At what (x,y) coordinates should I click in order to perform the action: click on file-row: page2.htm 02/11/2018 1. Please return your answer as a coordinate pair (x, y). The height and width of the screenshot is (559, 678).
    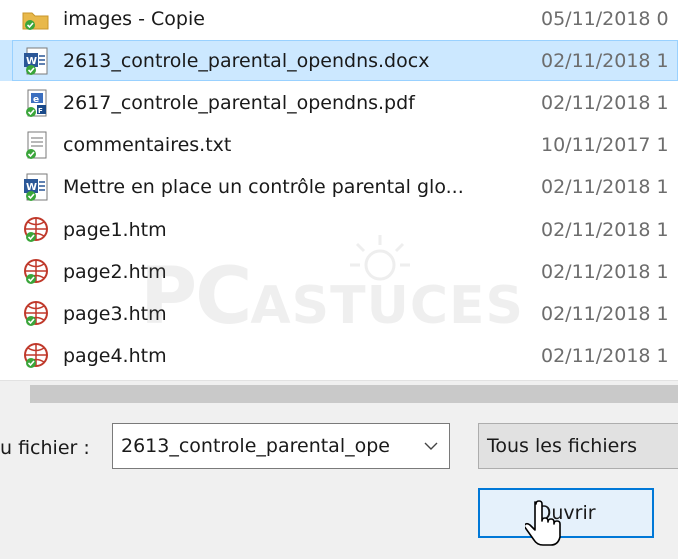
    Looking at the image, I should click on (339, 271).